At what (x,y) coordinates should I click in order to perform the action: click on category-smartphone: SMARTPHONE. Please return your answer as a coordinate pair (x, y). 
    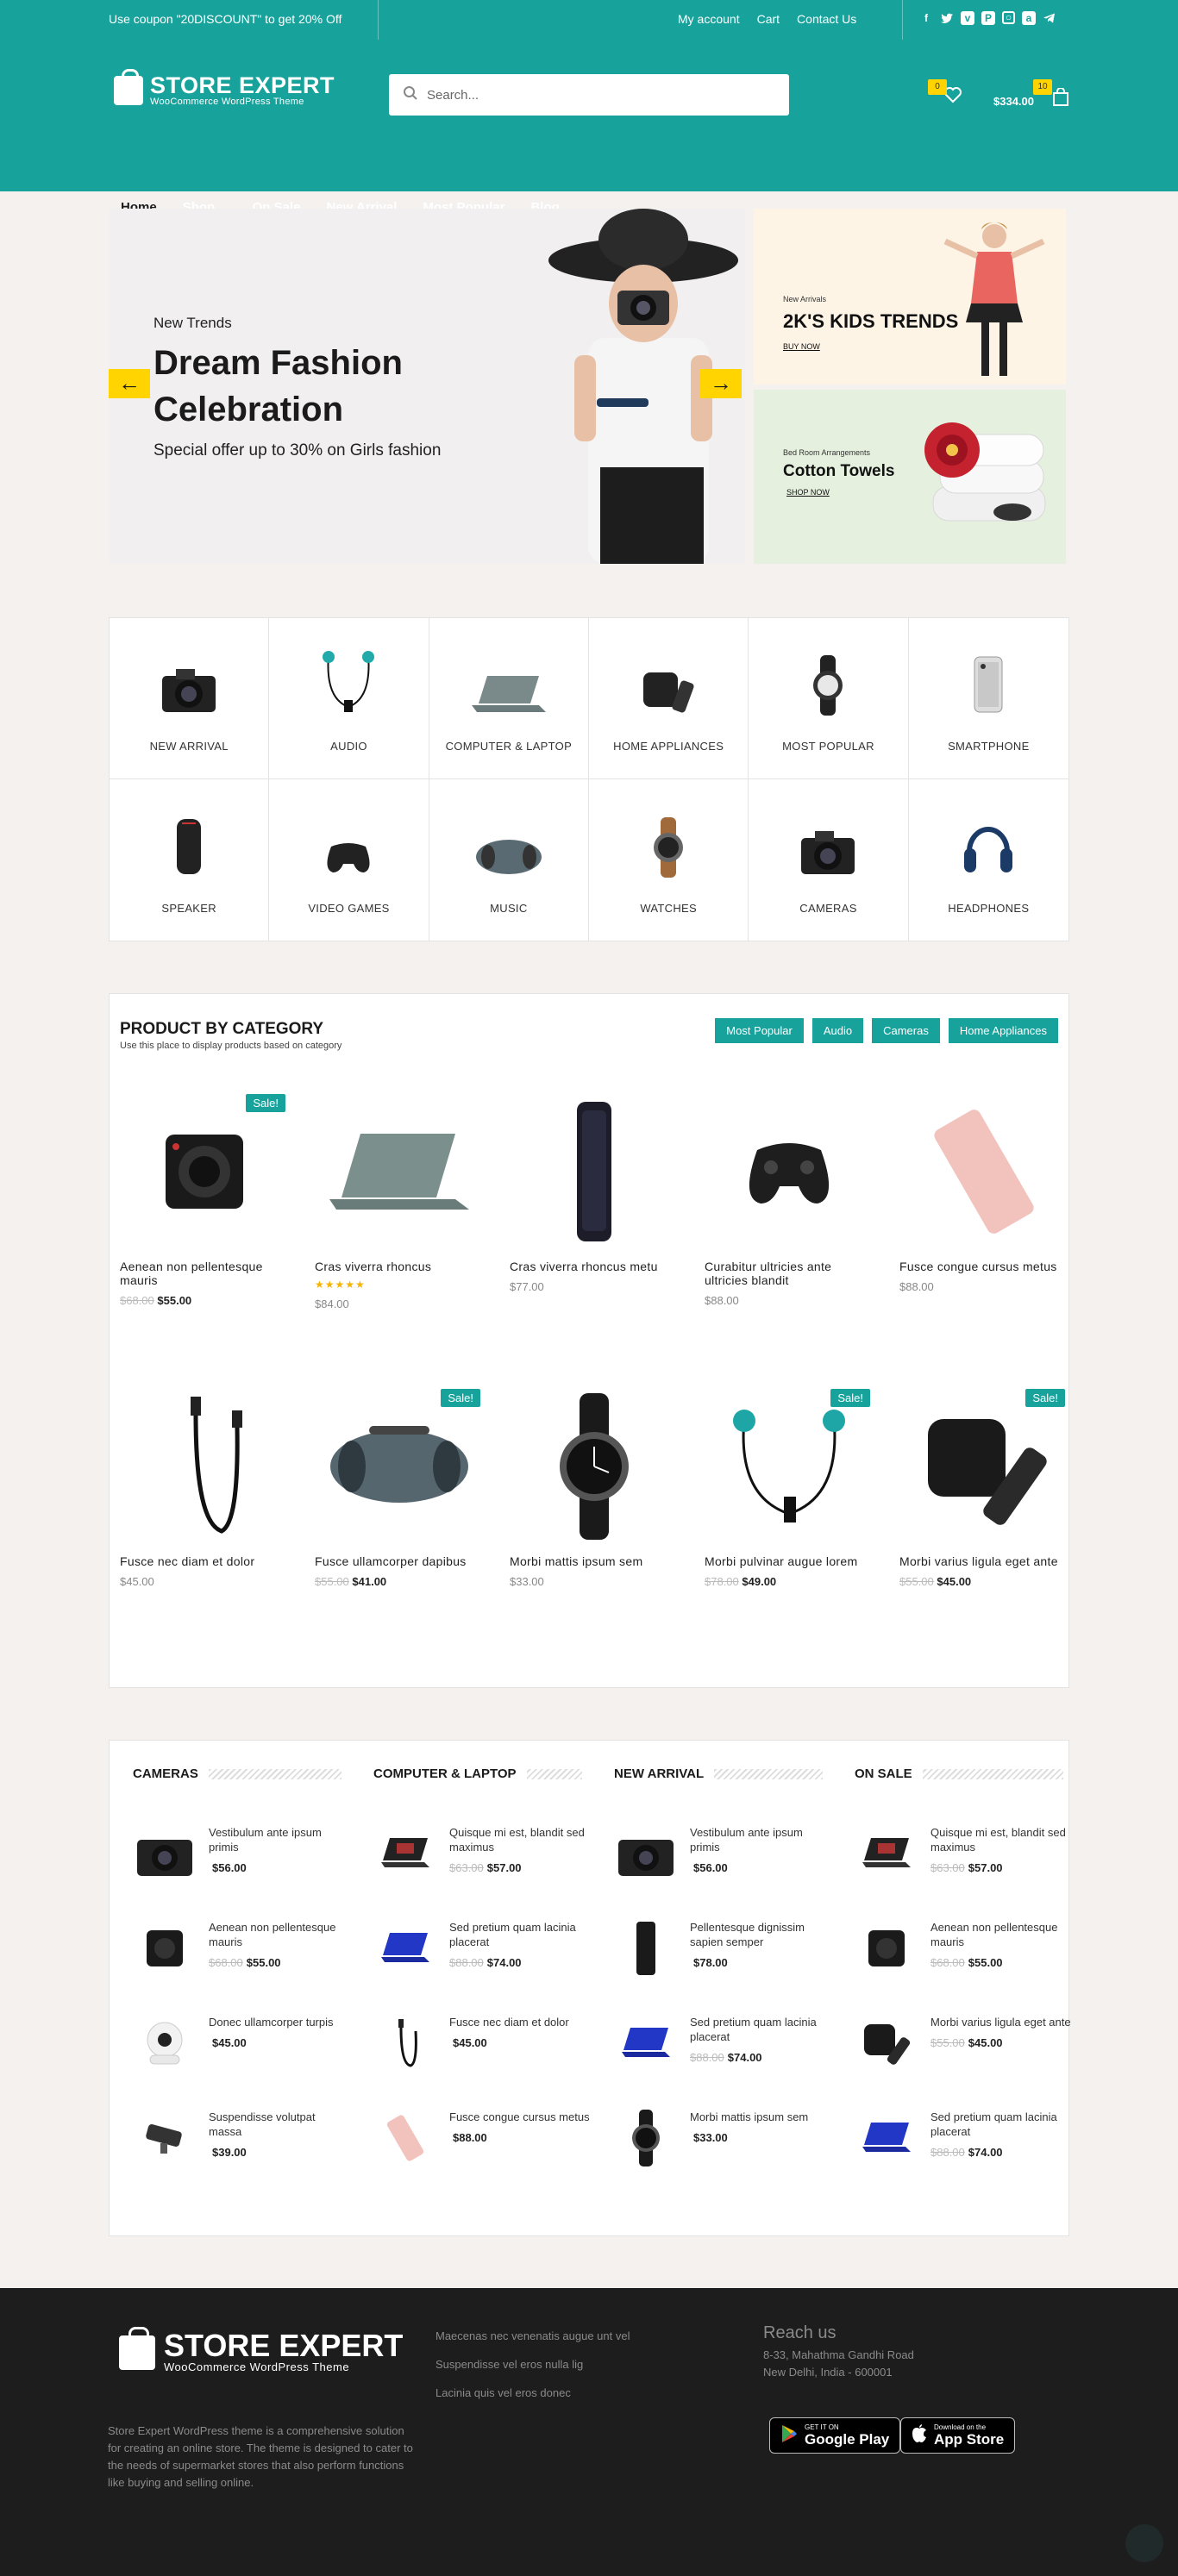
    Looking at the image, I should click on (988, 698).